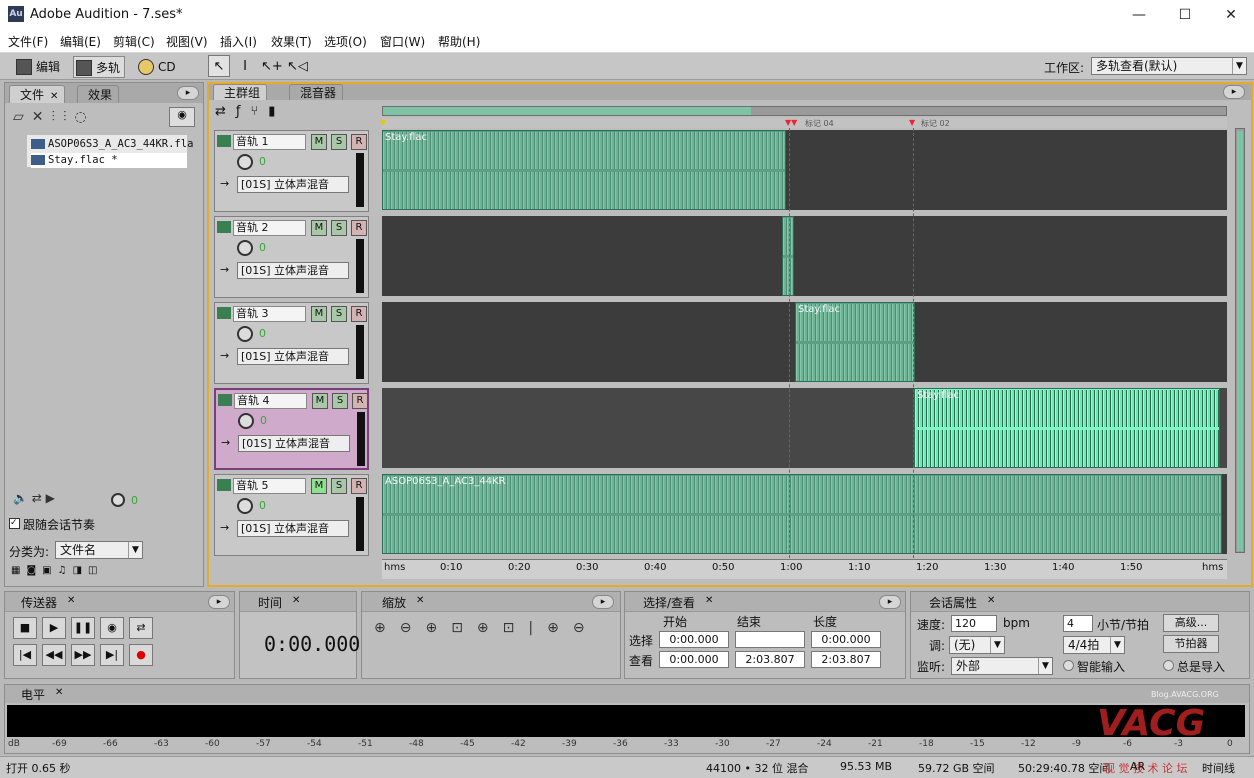 The width and height of the screenshot is (1254, 778). What do you see at coordinates (694, 639) in the screenshot?
I see `selection-start-field: 0:00.000` at bounding box center [694, 639].